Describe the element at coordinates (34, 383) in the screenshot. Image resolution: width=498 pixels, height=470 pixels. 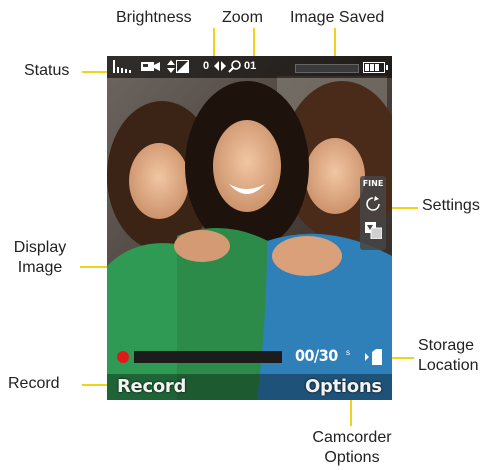
I see `record-callout: Record` at that location.